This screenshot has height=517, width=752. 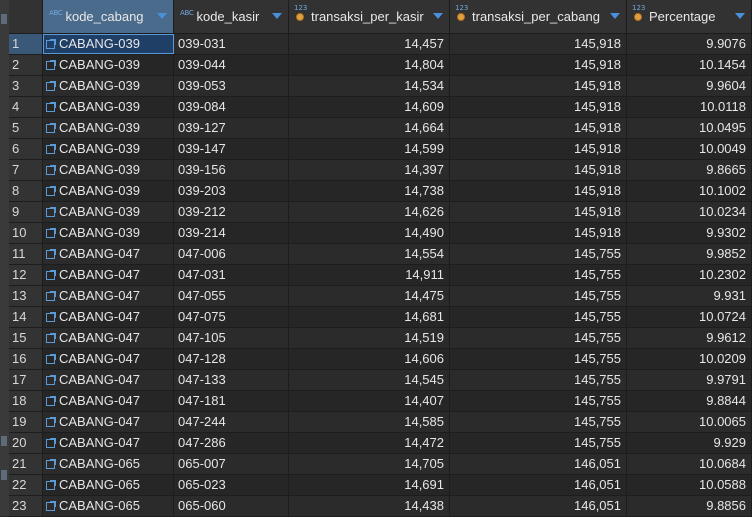 I want to click on transaksi-per-kasir-cell: 14,407, so click(x=369, y=401).